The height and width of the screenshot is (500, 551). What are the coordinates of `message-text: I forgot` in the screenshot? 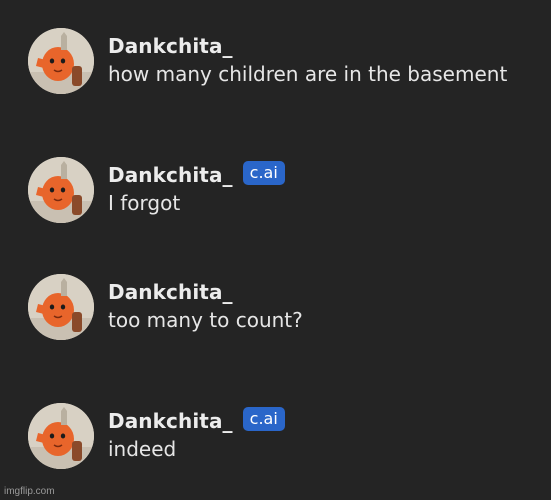 It's located at (144, 203).